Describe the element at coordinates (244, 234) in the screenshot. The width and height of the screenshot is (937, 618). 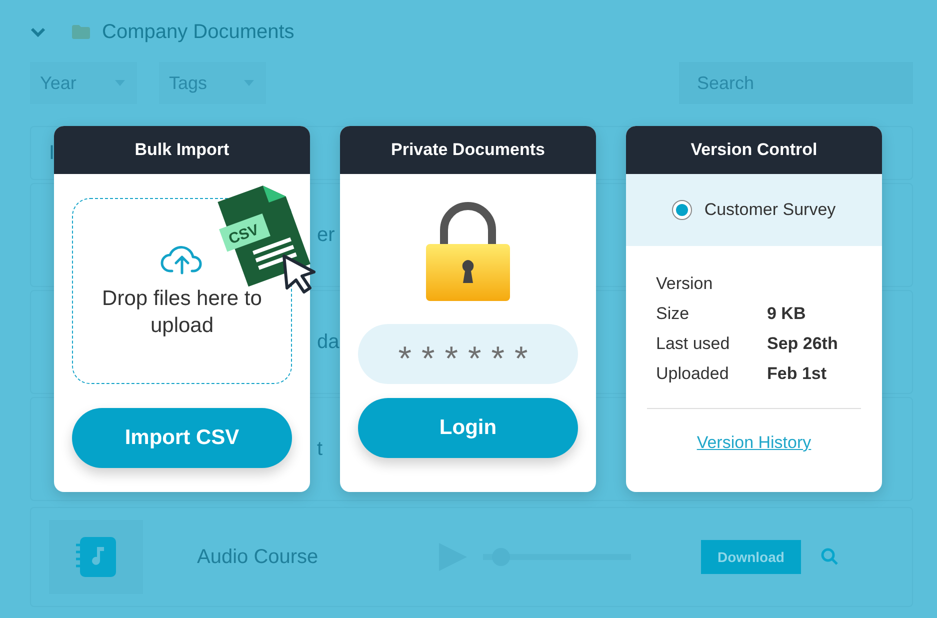
I see `csv-label: CSV` at that location.